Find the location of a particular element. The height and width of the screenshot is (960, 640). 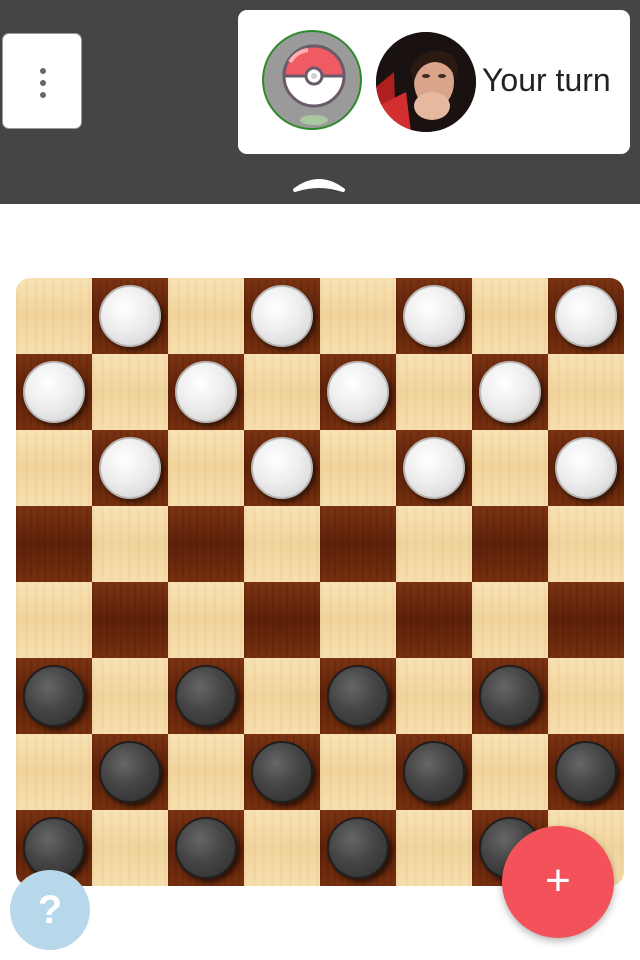

pokeball-icon is located at coordinates (314, 84).